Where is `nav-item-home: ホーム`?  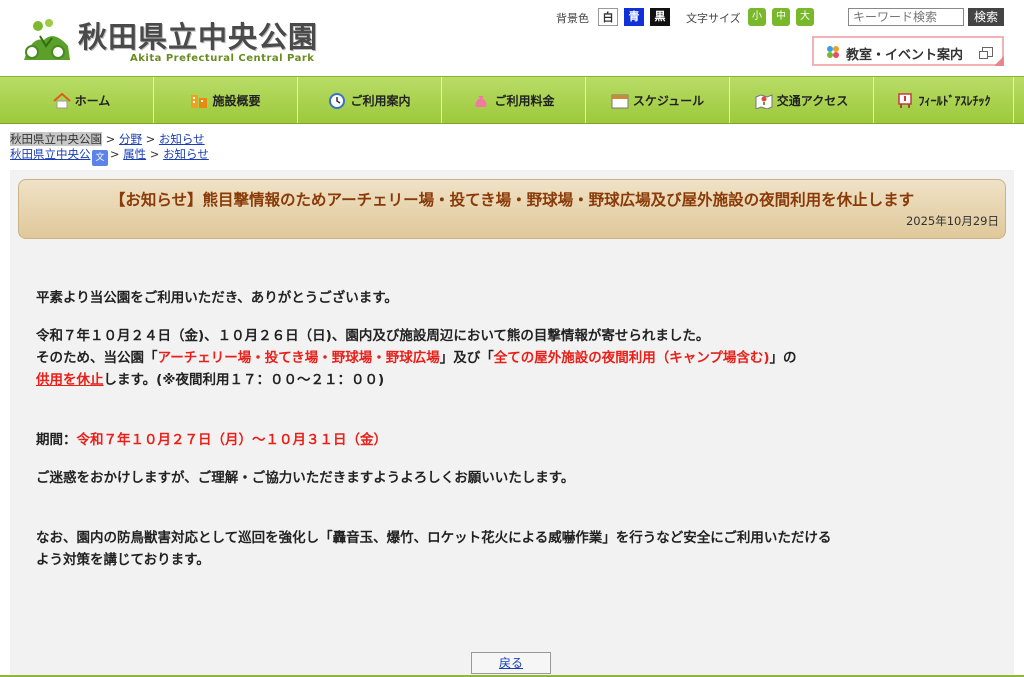 nav-item-home: ホーム is located at coordinates (82, 100).